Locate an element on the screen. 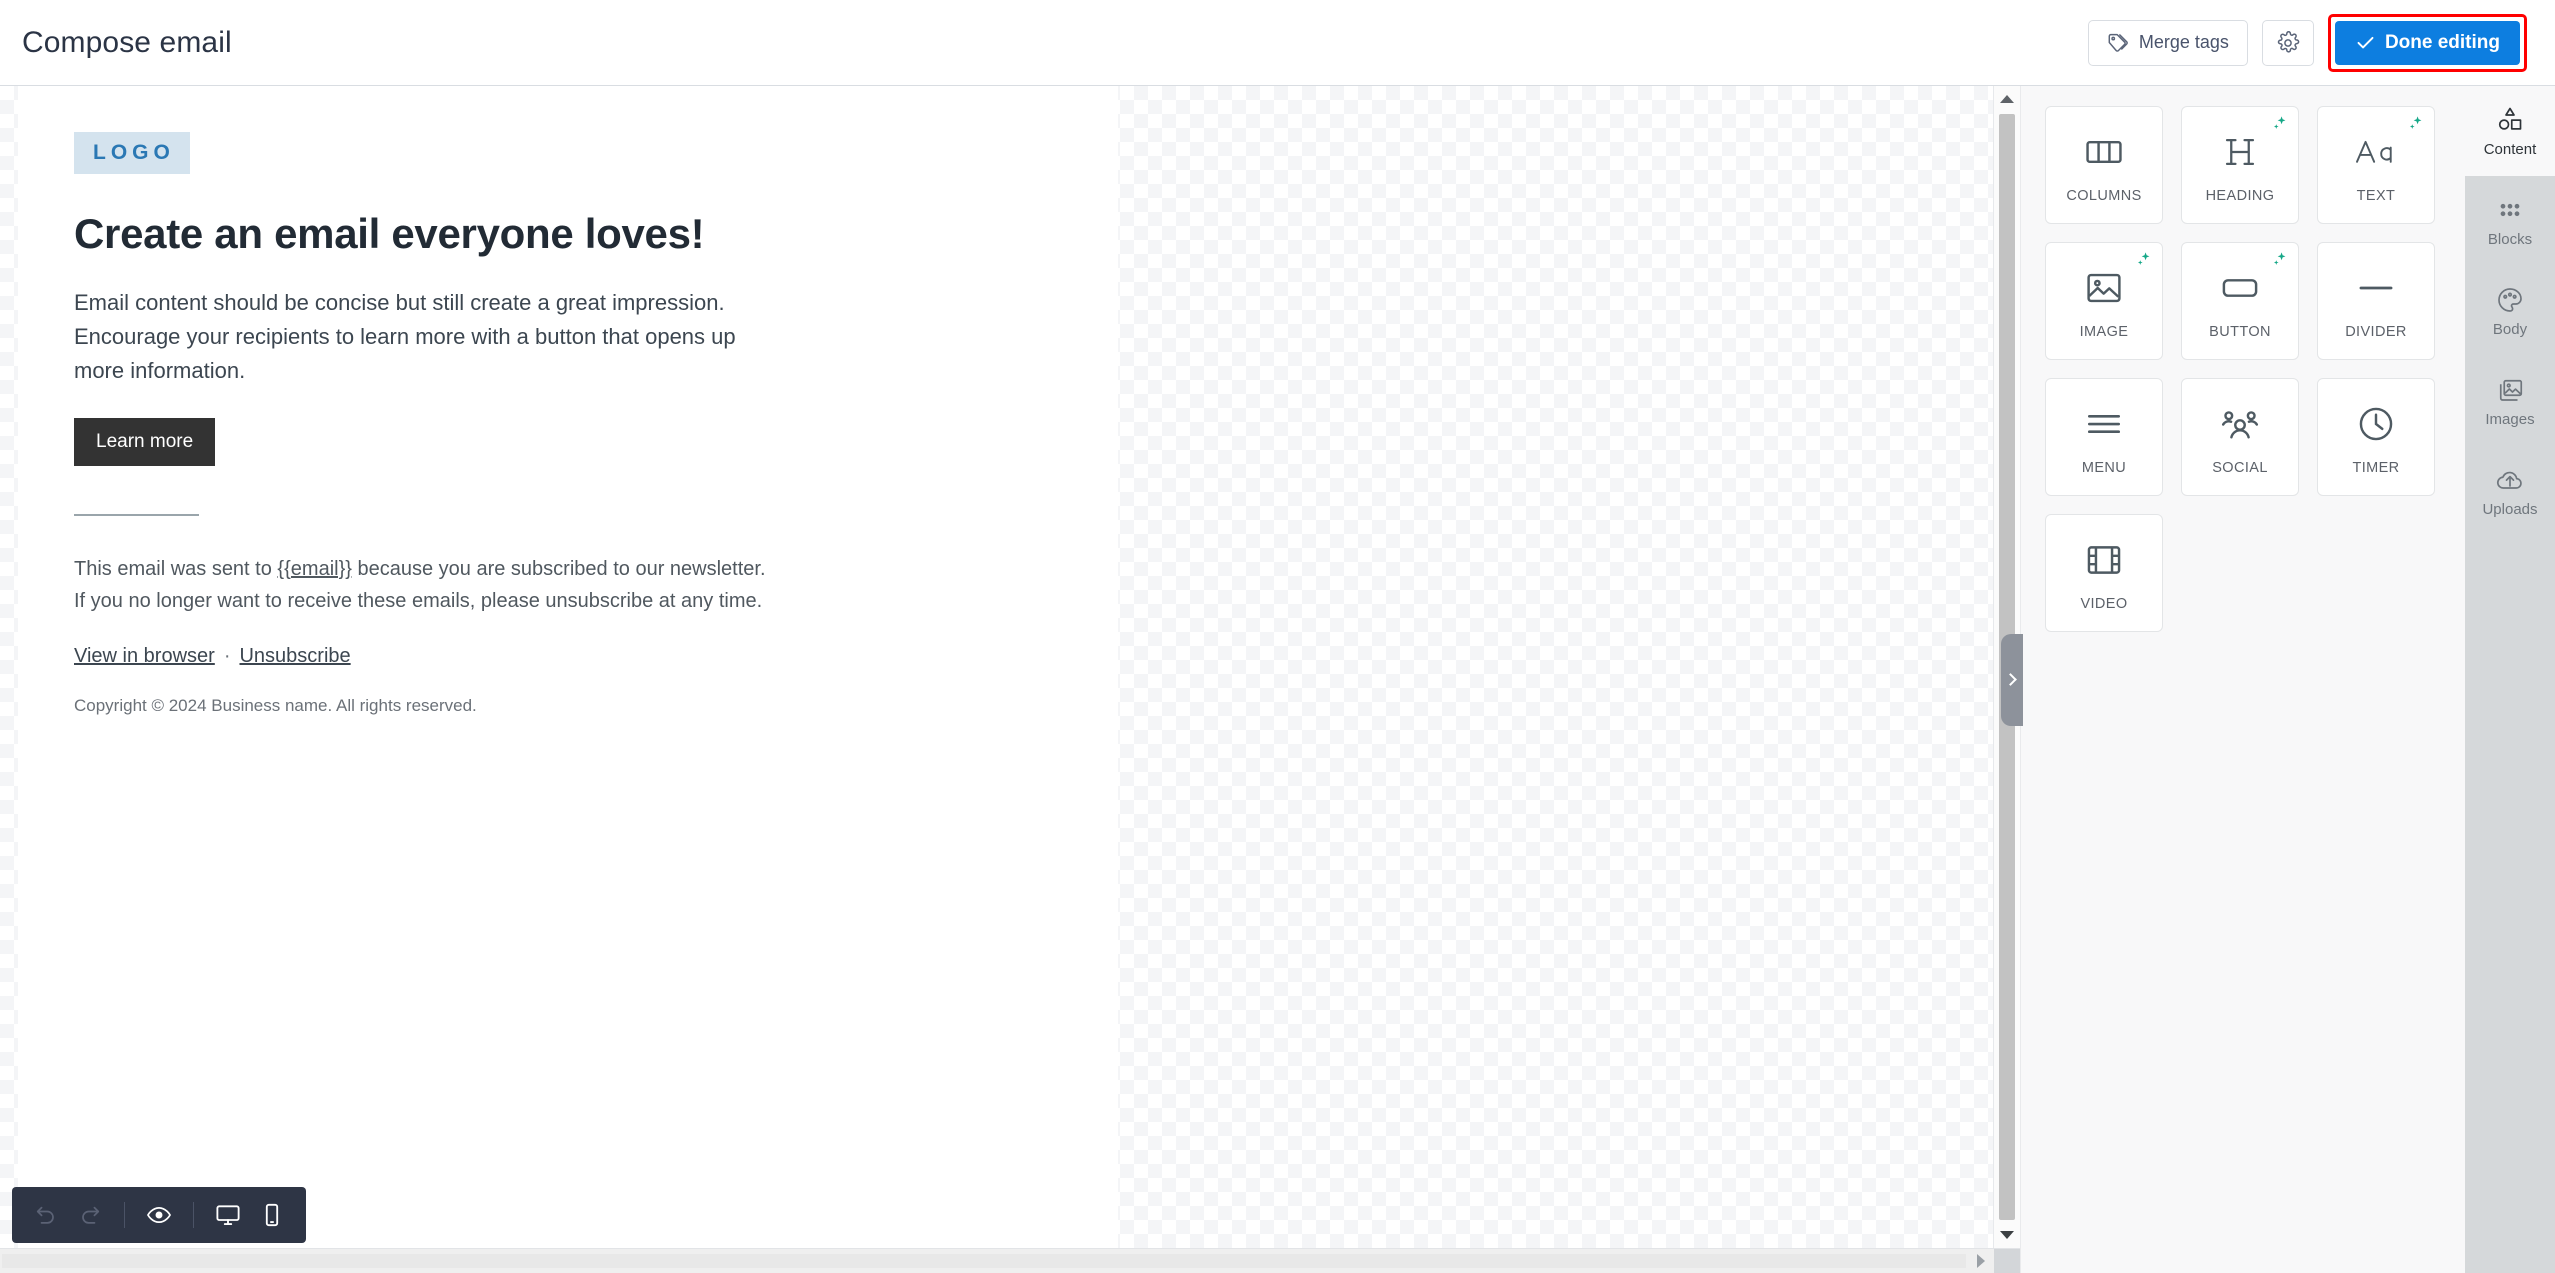 This screenshot has height=1273, width=2555. done-editing-highlight: Done editing is located at coordinates (2427, 42).